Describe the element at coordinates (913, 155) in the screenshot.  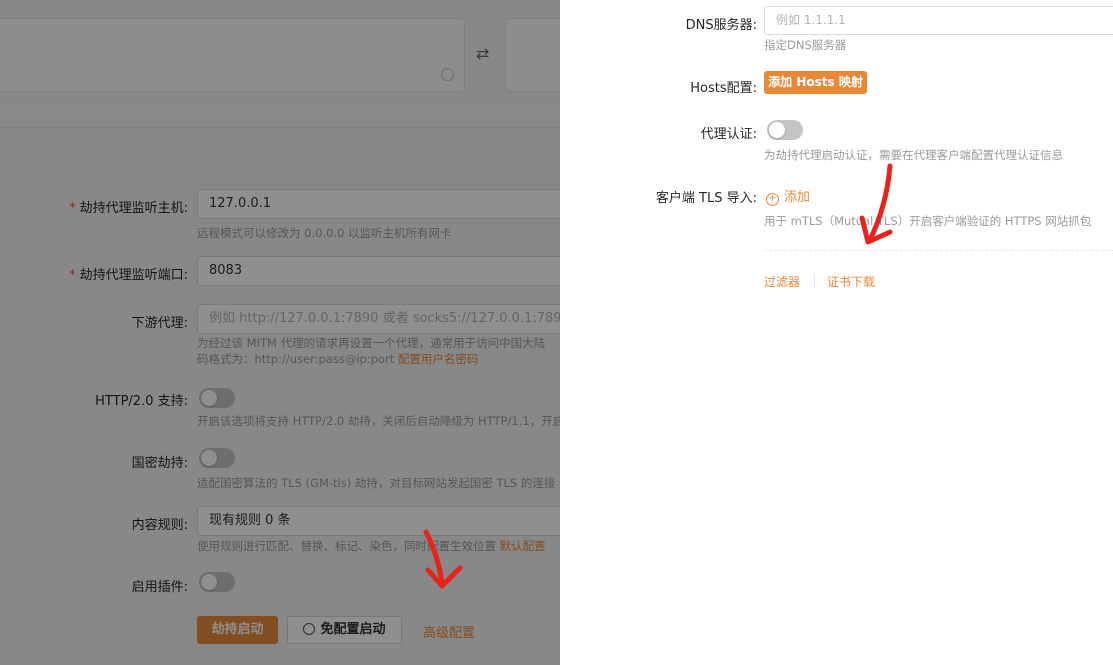
I see `proxy-auth-hint: 为劫持代理启动认证，需要在代理客户端配置代理认证信息` at that location.